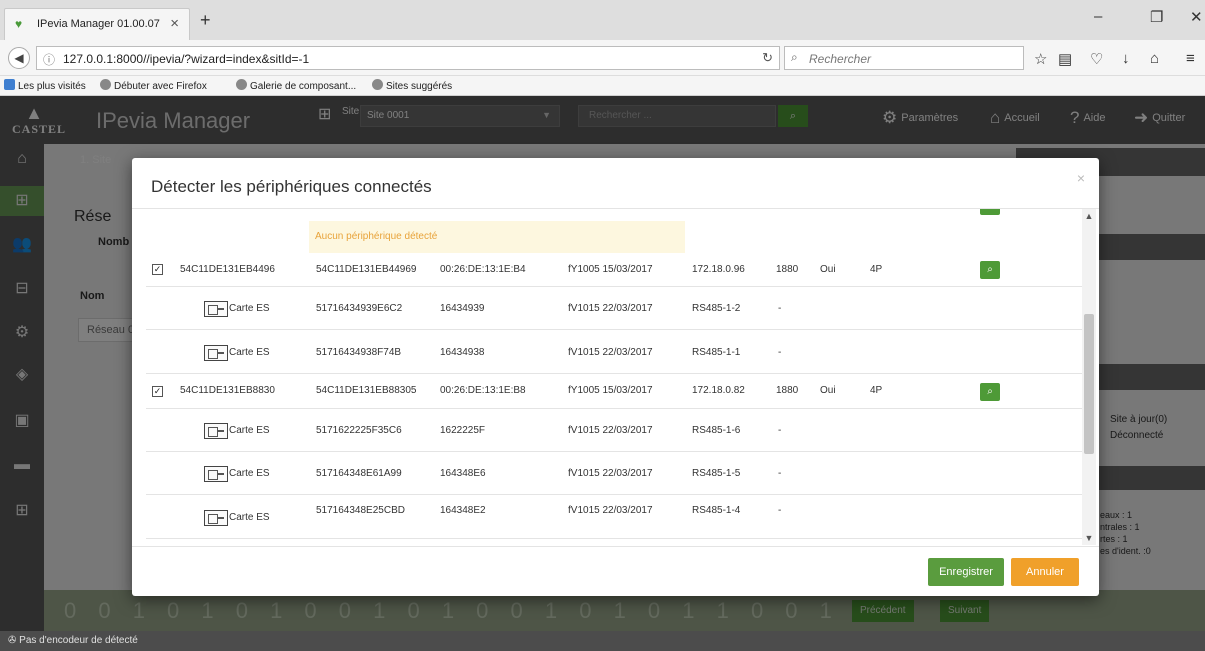 The width and height of the screenshot is (1205, 651). I want to click on bookmark-suggested-sites: Sites suggérés, so click(412, 85).